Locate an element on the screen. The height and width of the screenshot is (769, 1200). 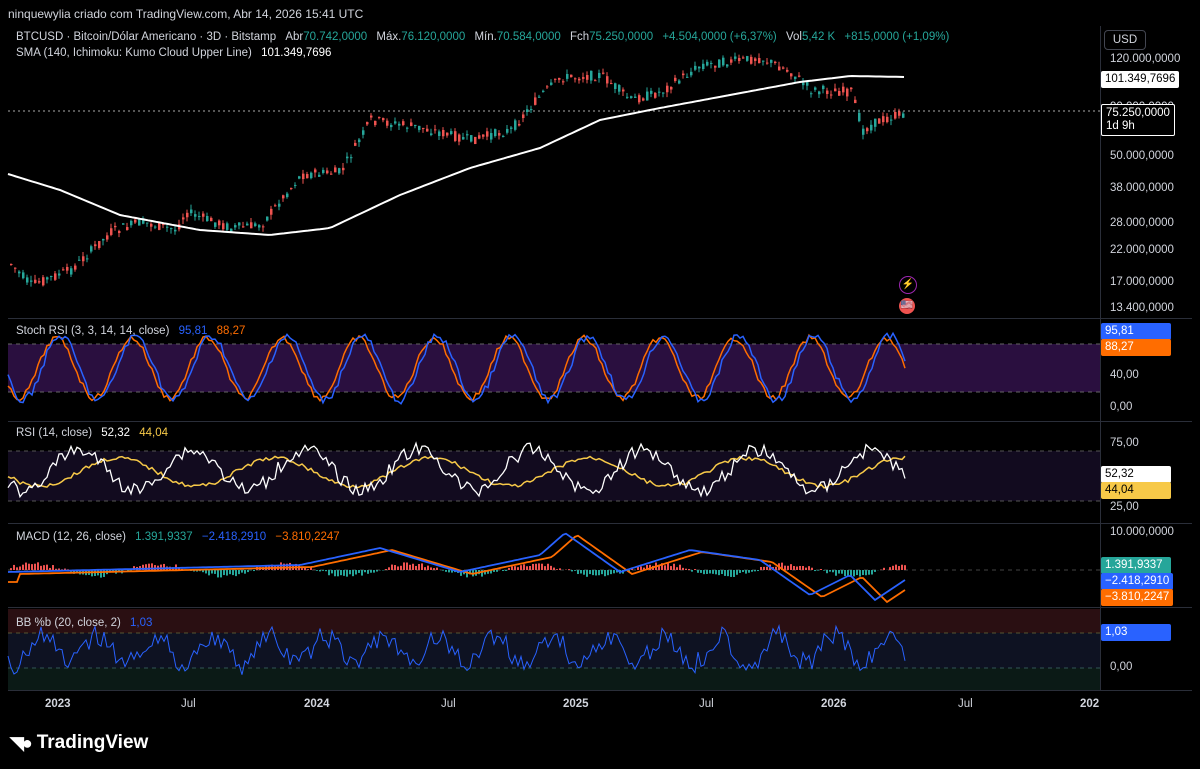
macd-tick: 10.000,0000 is located at coordinates (1142, 532).